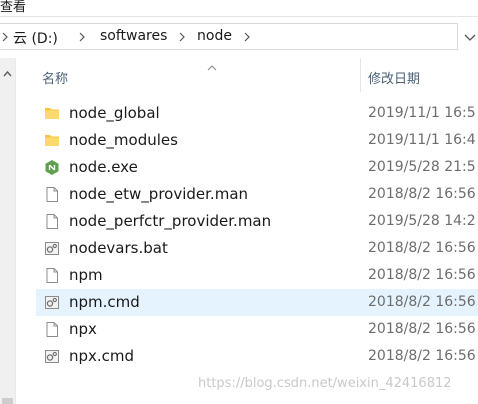 This screenshot has width=478, height=404. What do you see at coordinates (35, 38) in the screenshot?
I see `breadcrumb-drive: 云 (D:)` at bounding box center [35, 38].